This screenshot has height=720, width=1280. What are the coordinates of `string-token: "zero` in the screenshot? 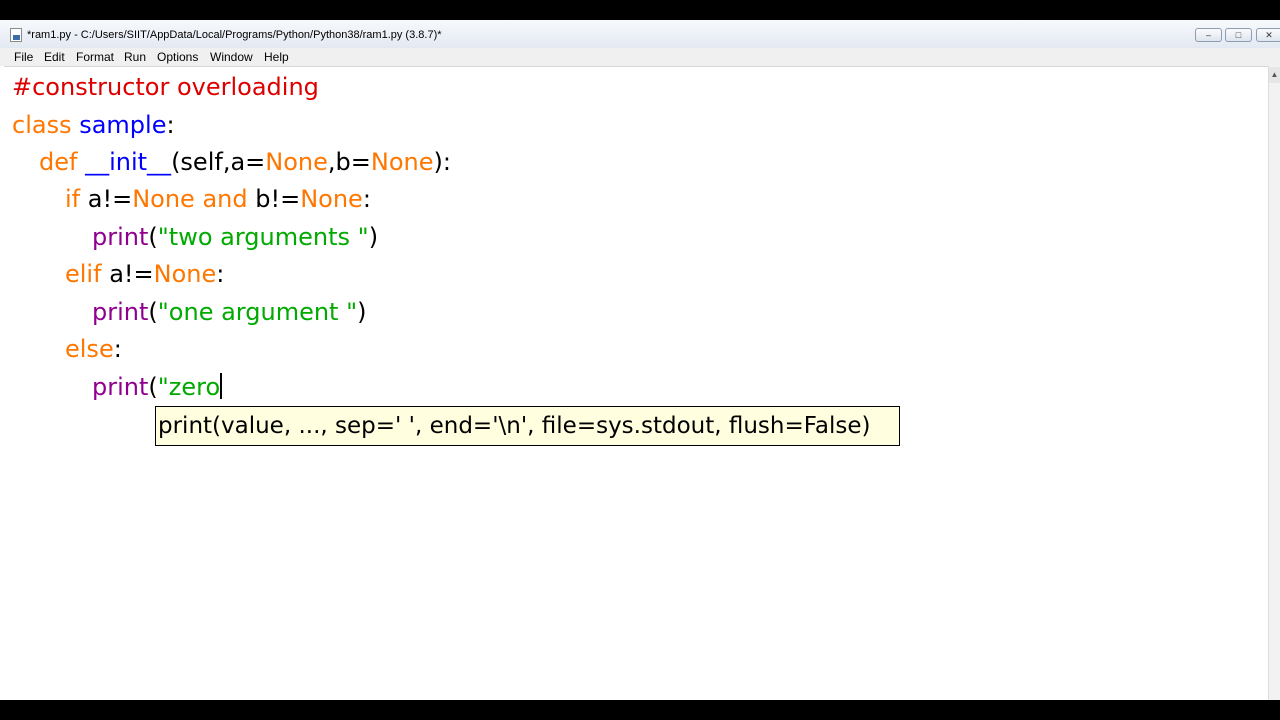 It's located at (189, 387).